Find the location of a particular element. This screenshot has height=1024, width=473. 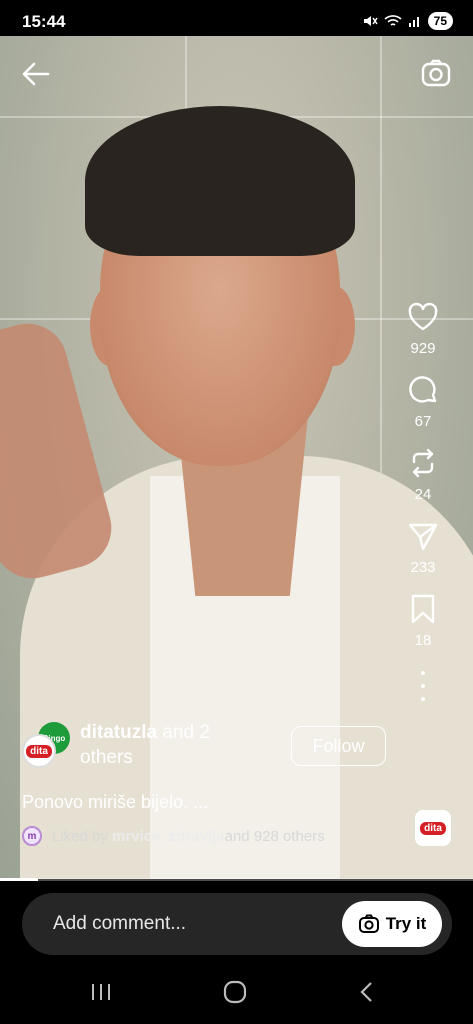

bookmark-icon is located at coordinates (423, 609).